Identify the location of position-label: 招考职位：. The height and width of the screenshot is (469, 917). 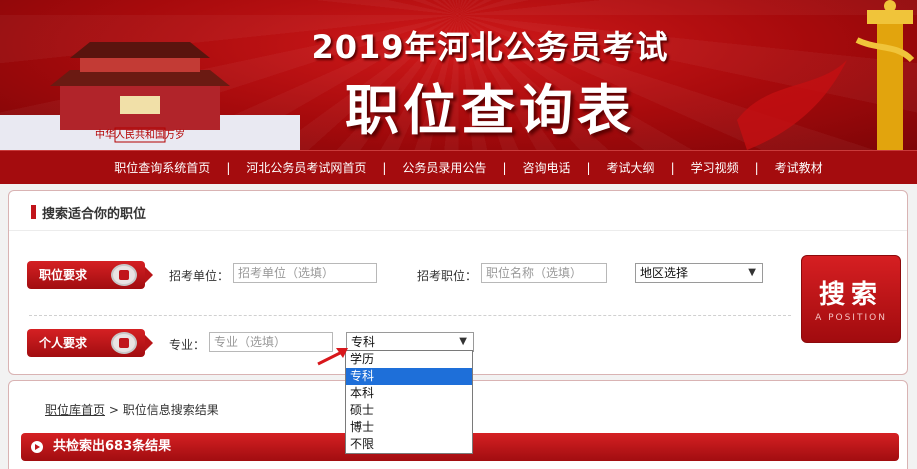
(447, 276).